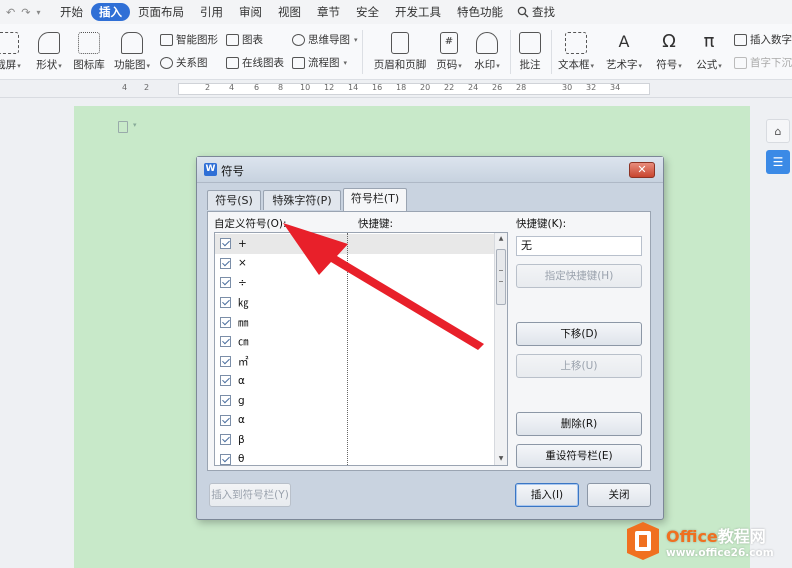 The image size is (792, 568). Describe the element at coordinates (325, 39) in the screenshot. I see `mind-map-button: 思维导图 ▾` at that location.